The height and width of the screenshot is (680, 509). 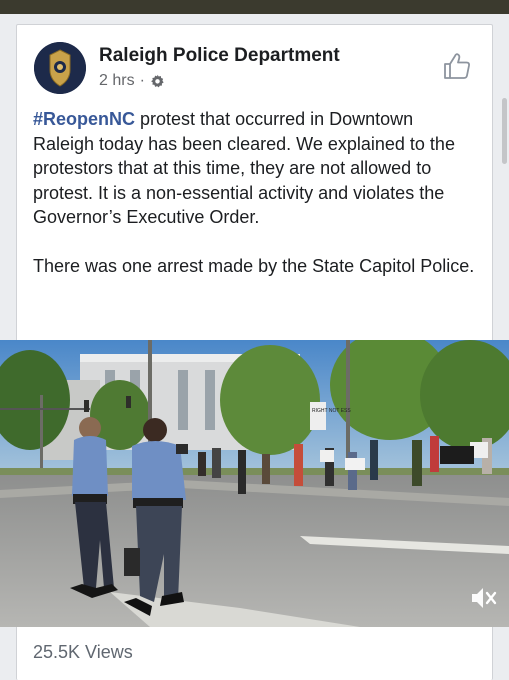 I want to click on view-count: 25.5K Views, so click(x=83, y=652).